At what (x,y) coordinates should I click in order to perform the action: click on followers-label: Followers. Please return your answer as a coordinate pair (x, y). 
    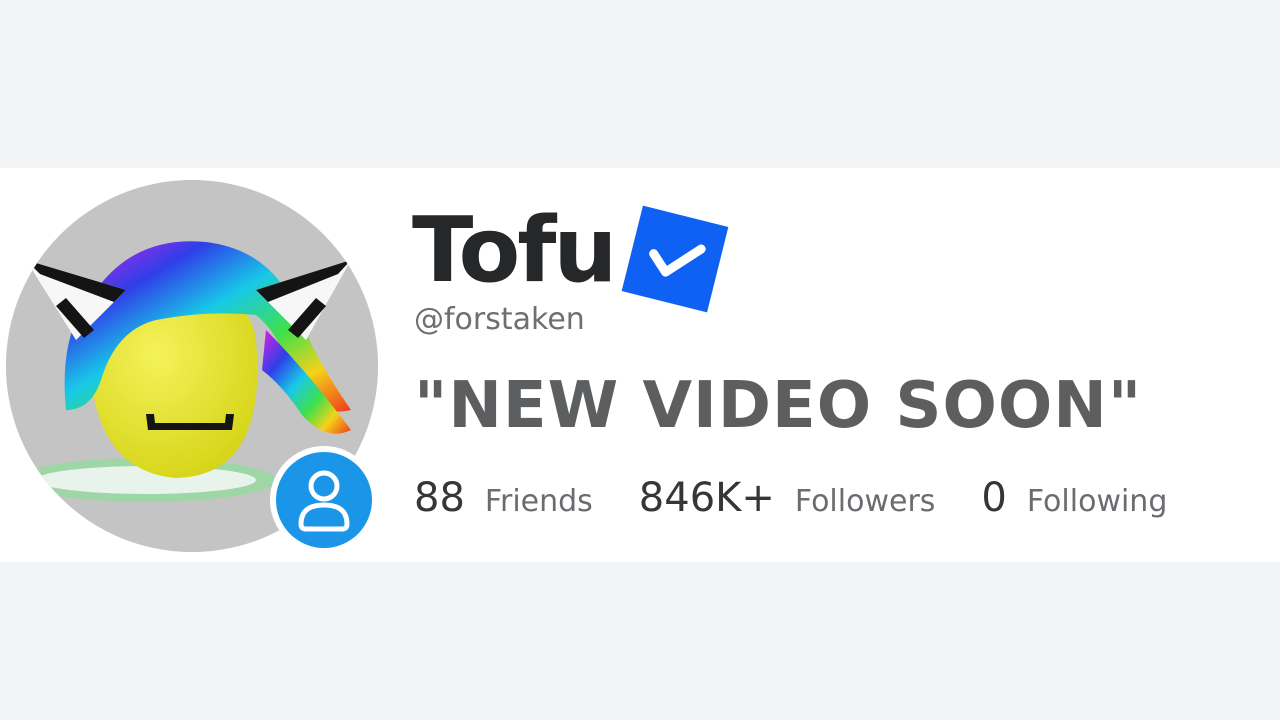
    Looking at the image, I should click on (865, 501).